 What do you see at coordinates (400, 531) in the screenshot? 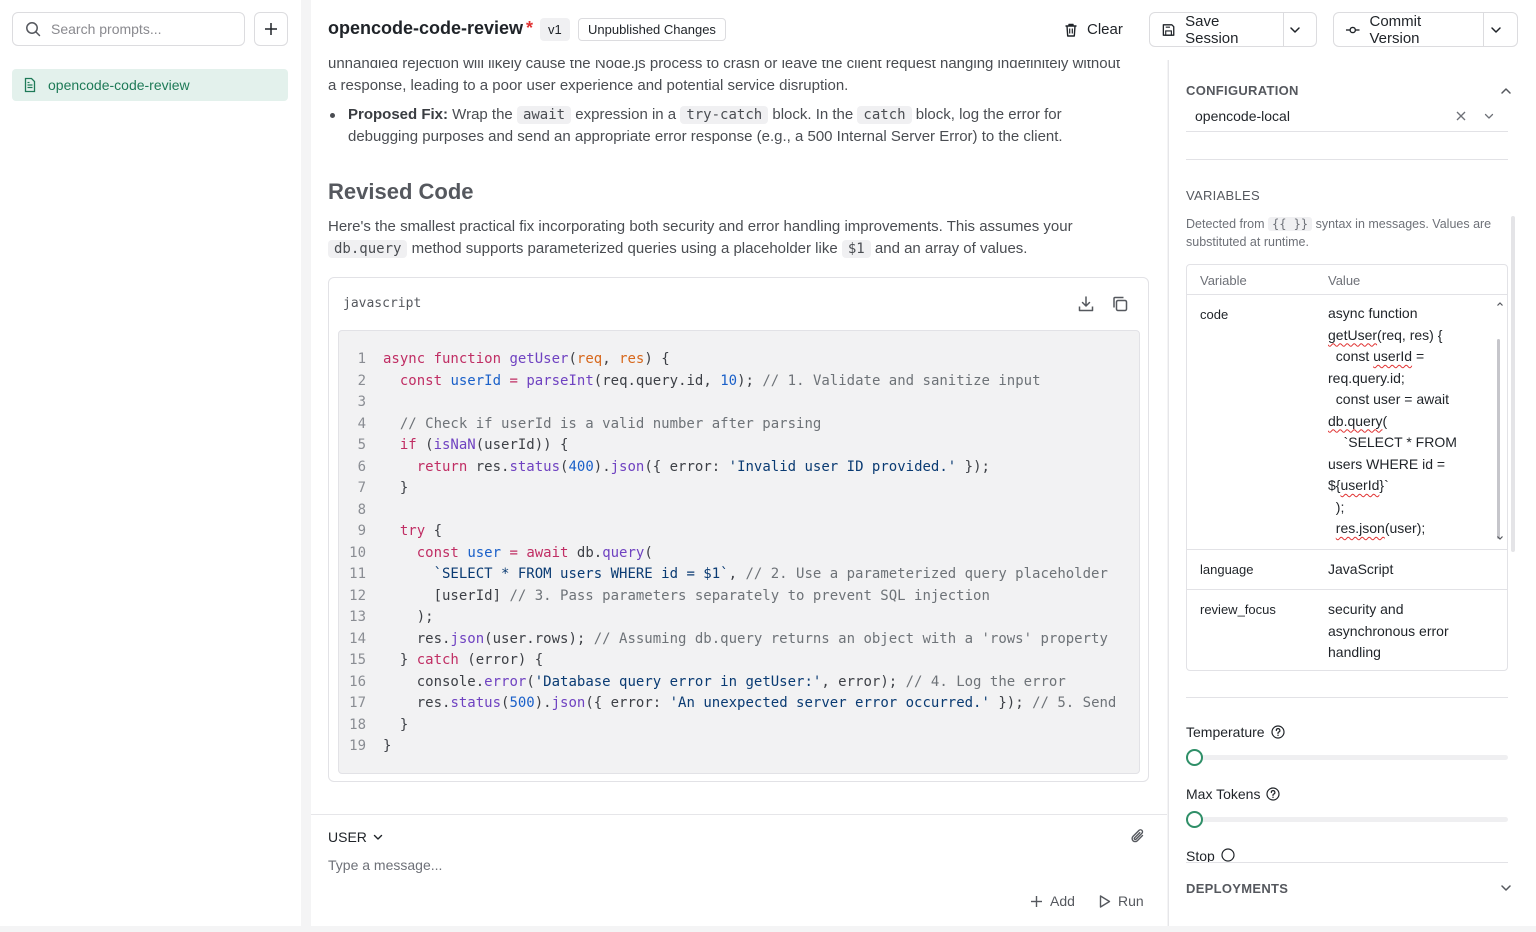
I see `code-line: 9 try {` at bounding box center [400, 531].